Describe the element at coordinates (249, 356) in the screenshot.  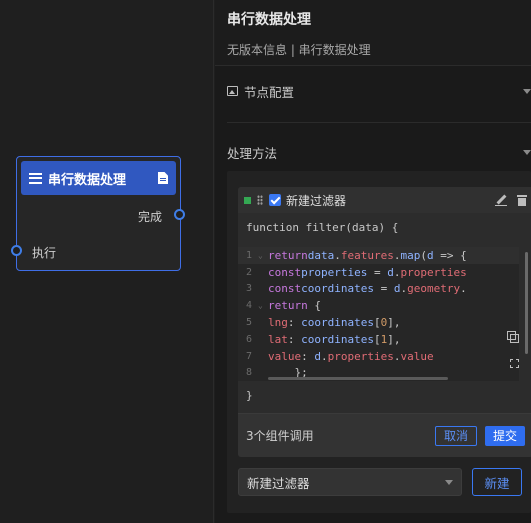
I see `line-number: 7` at that location.